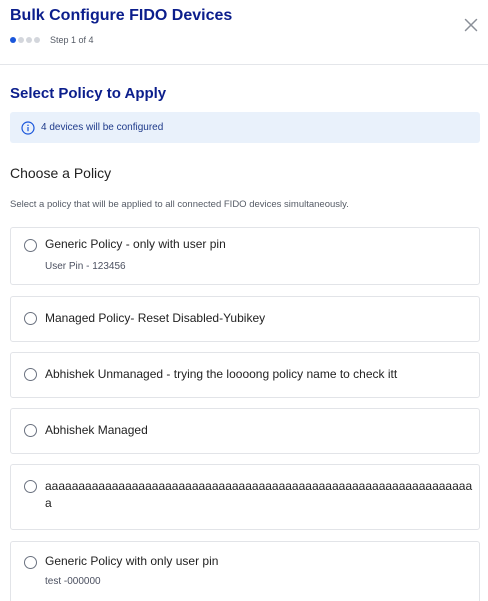 The width and height of the screenshot is (488, 601). I want to click on policy-option-managed-reset-disabled: Managed Policy- Reset Disabled-Yubikey, so click(245, 319).